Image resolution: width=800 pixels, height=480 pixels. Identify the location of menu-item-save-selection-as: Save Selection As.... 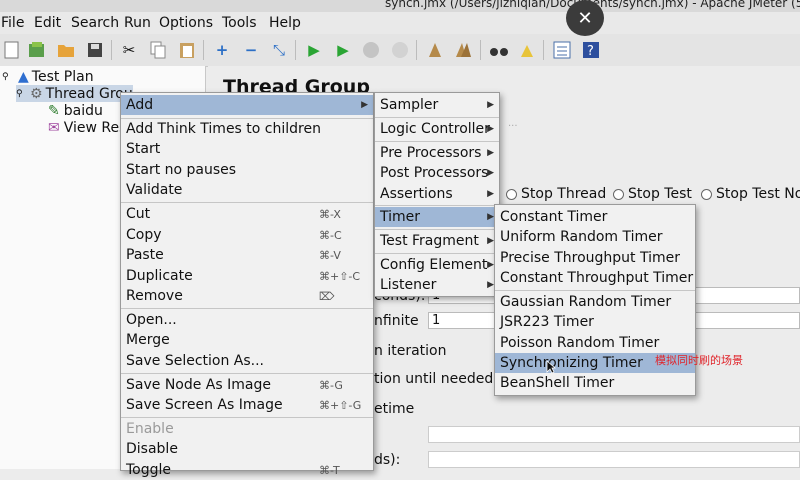
(247, 361).